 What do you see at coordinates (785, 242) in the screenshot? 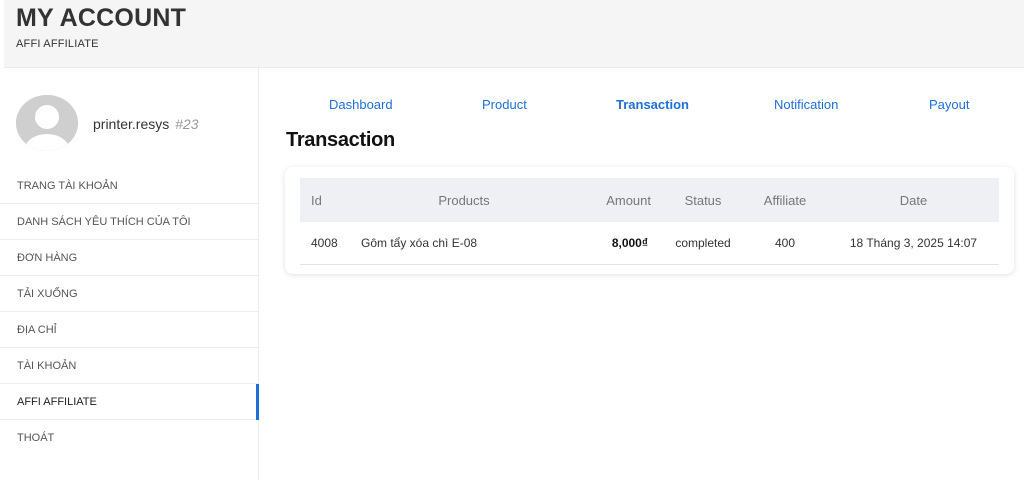
I see `cell-affiliate: 400` at bounding box center [785, 242].